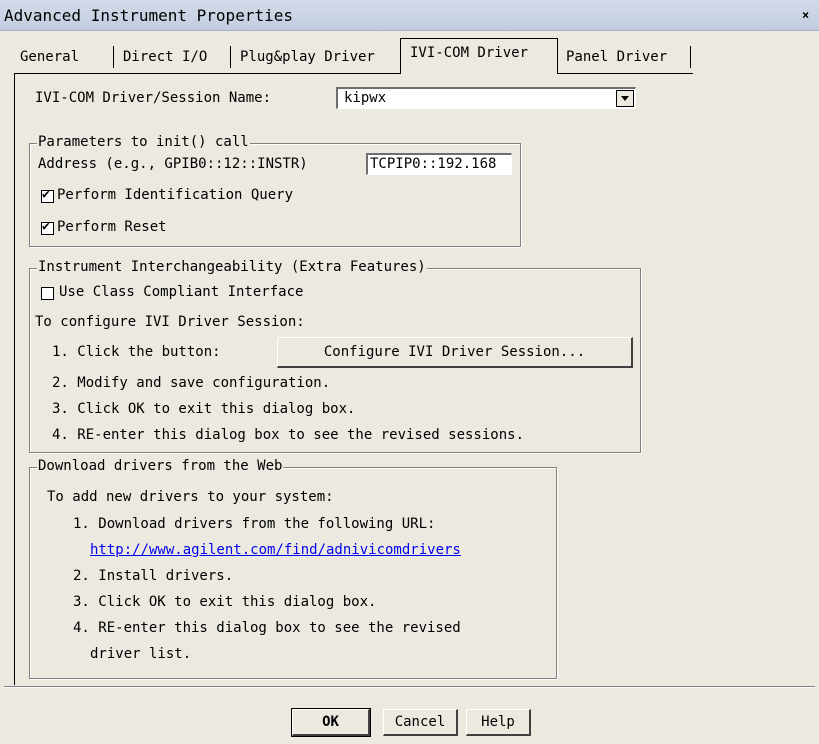 This screenshot has width=819, height=744. I want to click on address-input: TCPIP0::192.168, so click(439, 164).